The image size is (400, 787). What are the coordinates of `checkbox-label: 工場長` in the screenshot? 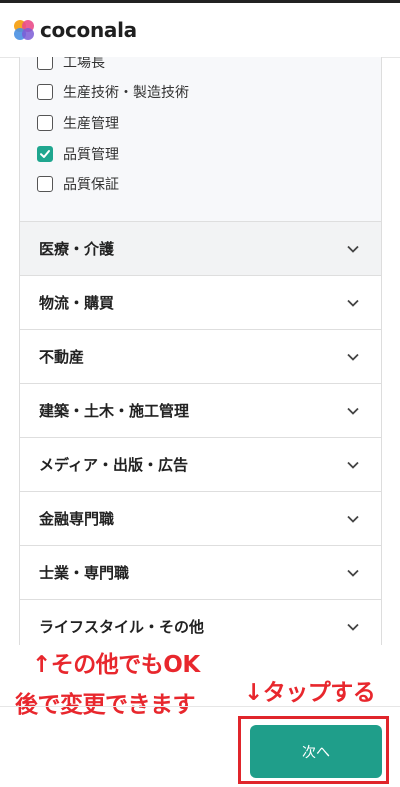 It's located at (84, 64).